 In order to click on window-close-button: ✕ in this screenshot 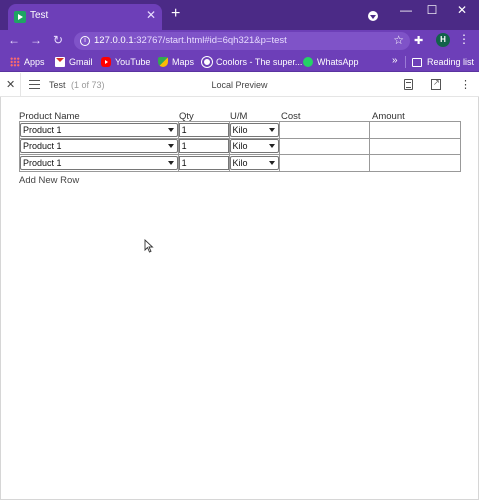, I will do `click(462, 10)`.